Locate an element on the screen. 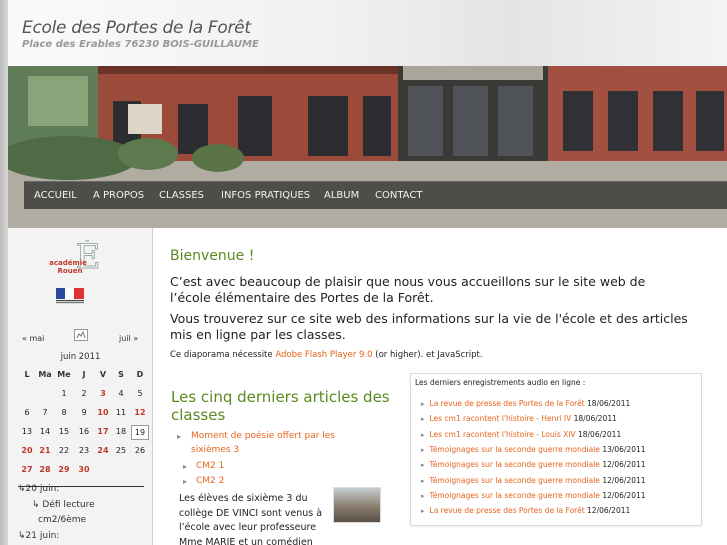 Image resolution: width=727 pixels, height=545 pixels. nav-item-classes: CLASSES is located at coordinates (181, 196).